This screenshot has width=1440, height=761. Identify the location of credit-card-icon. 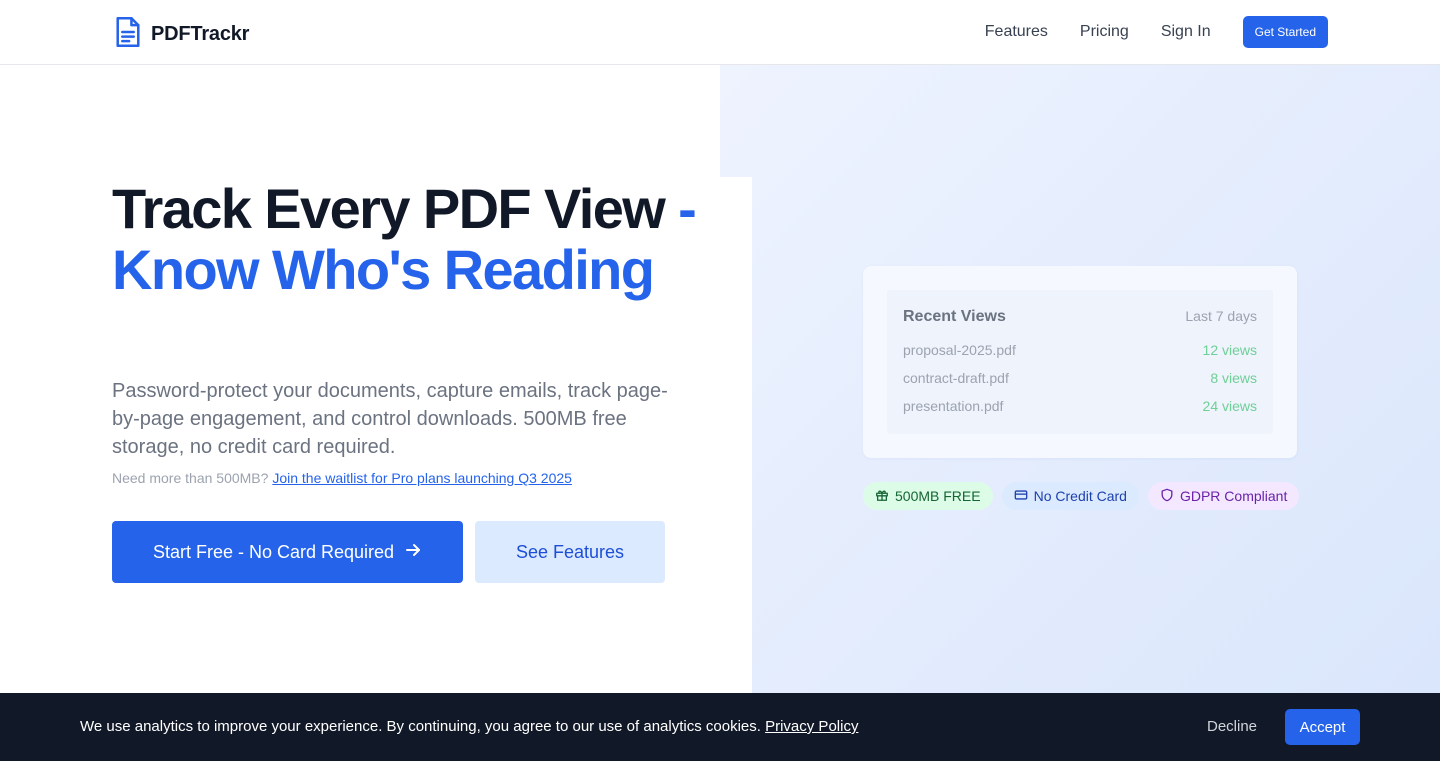
(1021, 496).